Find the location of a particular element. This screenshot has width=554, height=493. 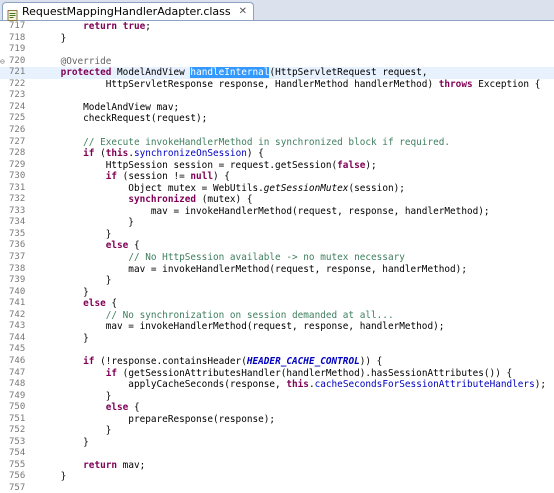

code-line: 732 synchronized (mutex) { is located at coordinates (277, 200).